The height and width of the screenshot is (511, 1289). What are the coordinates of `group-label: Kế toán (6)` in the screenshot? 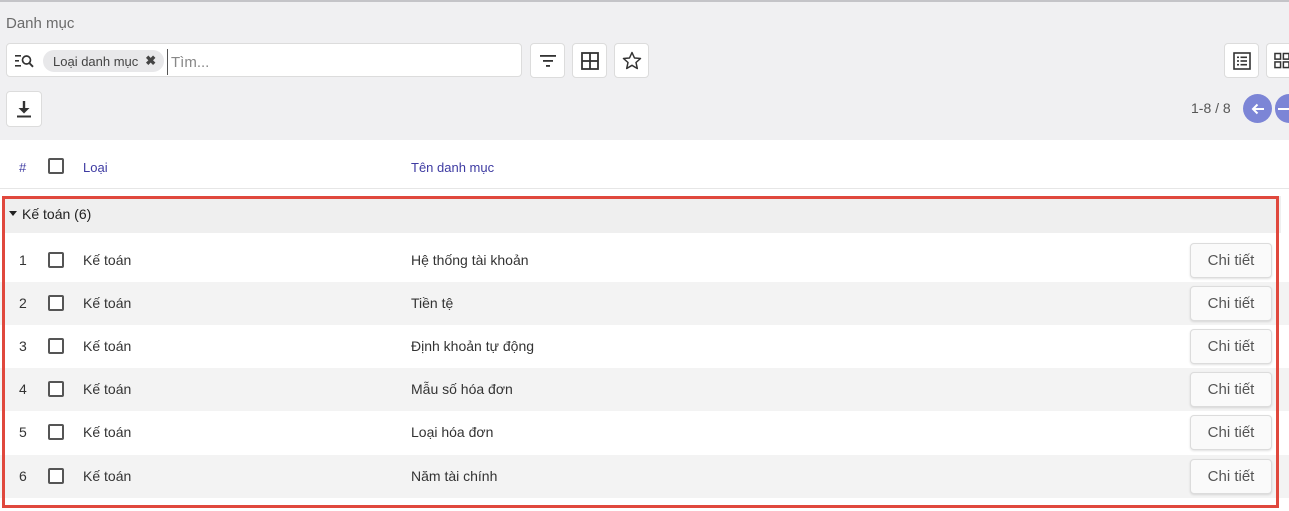 It's located at (57, 214).